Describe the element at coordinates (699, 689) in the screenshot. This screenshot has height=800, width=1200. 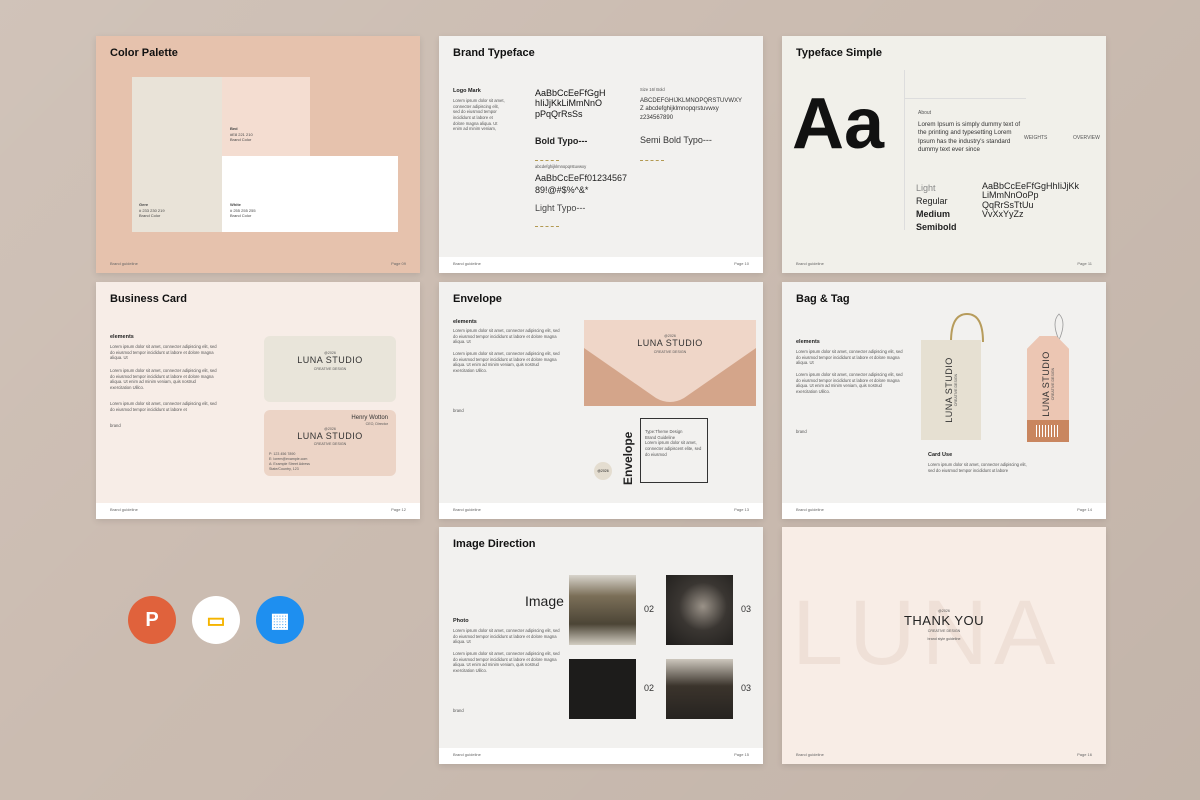
I see `photo-woman-bag` at that location.